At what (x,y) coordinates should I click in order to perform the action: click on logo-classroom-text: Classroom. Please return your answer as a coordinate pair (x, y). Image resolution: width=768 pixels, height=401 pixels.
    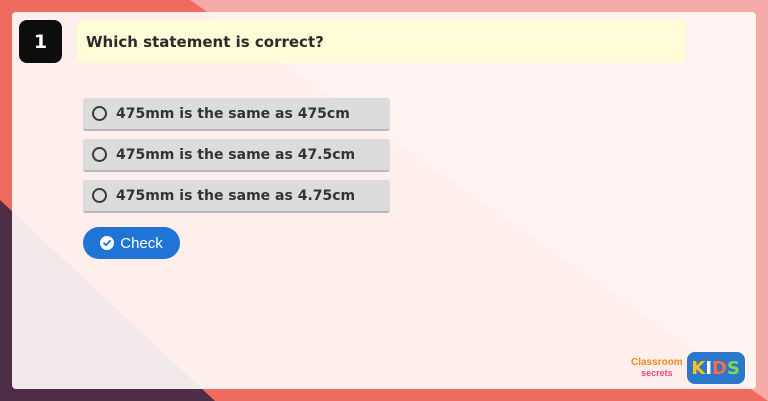
    Looking at the image, I should click on (657, 362).